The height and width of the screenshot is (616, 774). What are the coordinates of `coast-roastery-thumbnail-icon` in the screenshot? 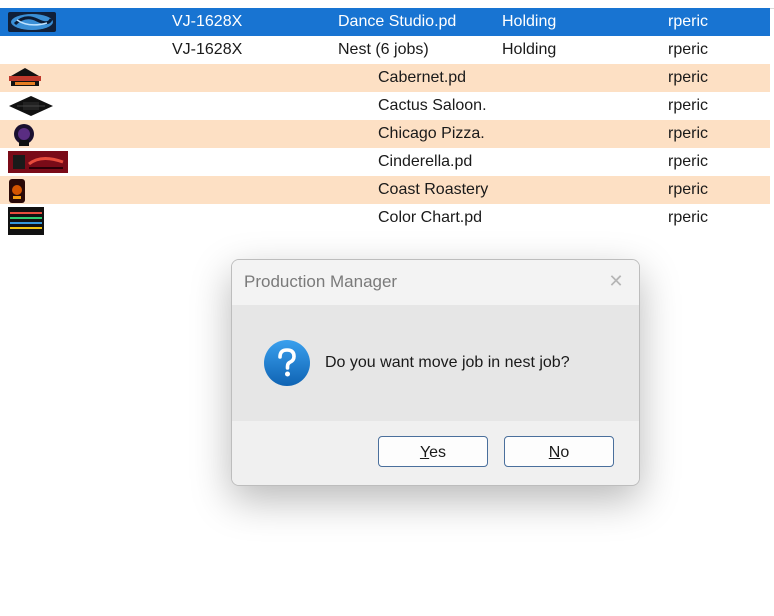 It's located at (17, 190).